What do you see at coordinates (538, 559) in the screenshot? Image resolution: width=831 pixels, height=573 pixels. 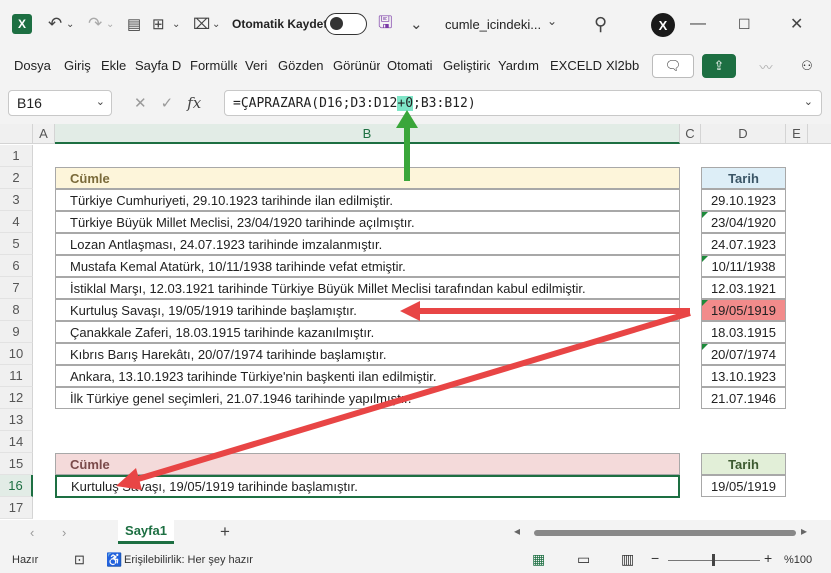 I see `normal-view-icon: ▦` at bounding box center [538, 559].